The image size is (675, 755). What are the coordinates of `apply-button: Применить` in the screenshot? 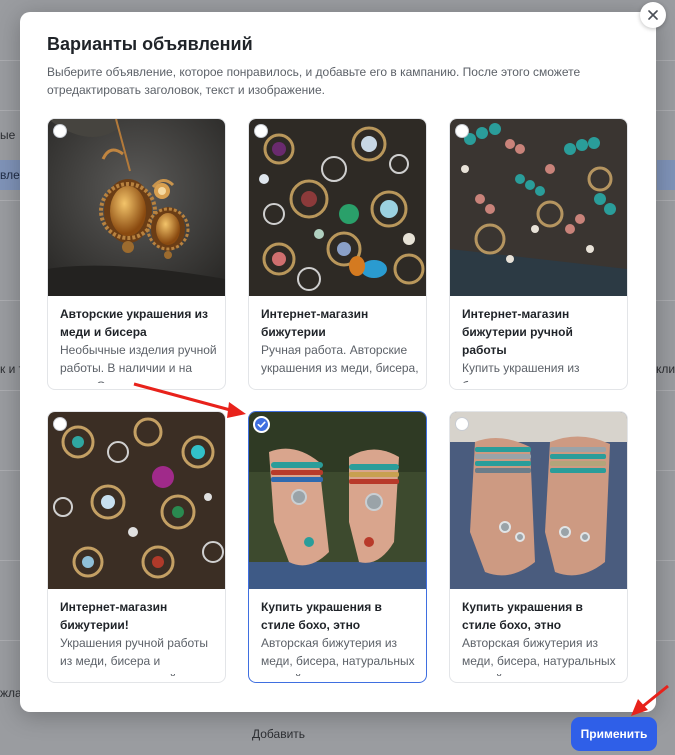 It's located at (614, 734).